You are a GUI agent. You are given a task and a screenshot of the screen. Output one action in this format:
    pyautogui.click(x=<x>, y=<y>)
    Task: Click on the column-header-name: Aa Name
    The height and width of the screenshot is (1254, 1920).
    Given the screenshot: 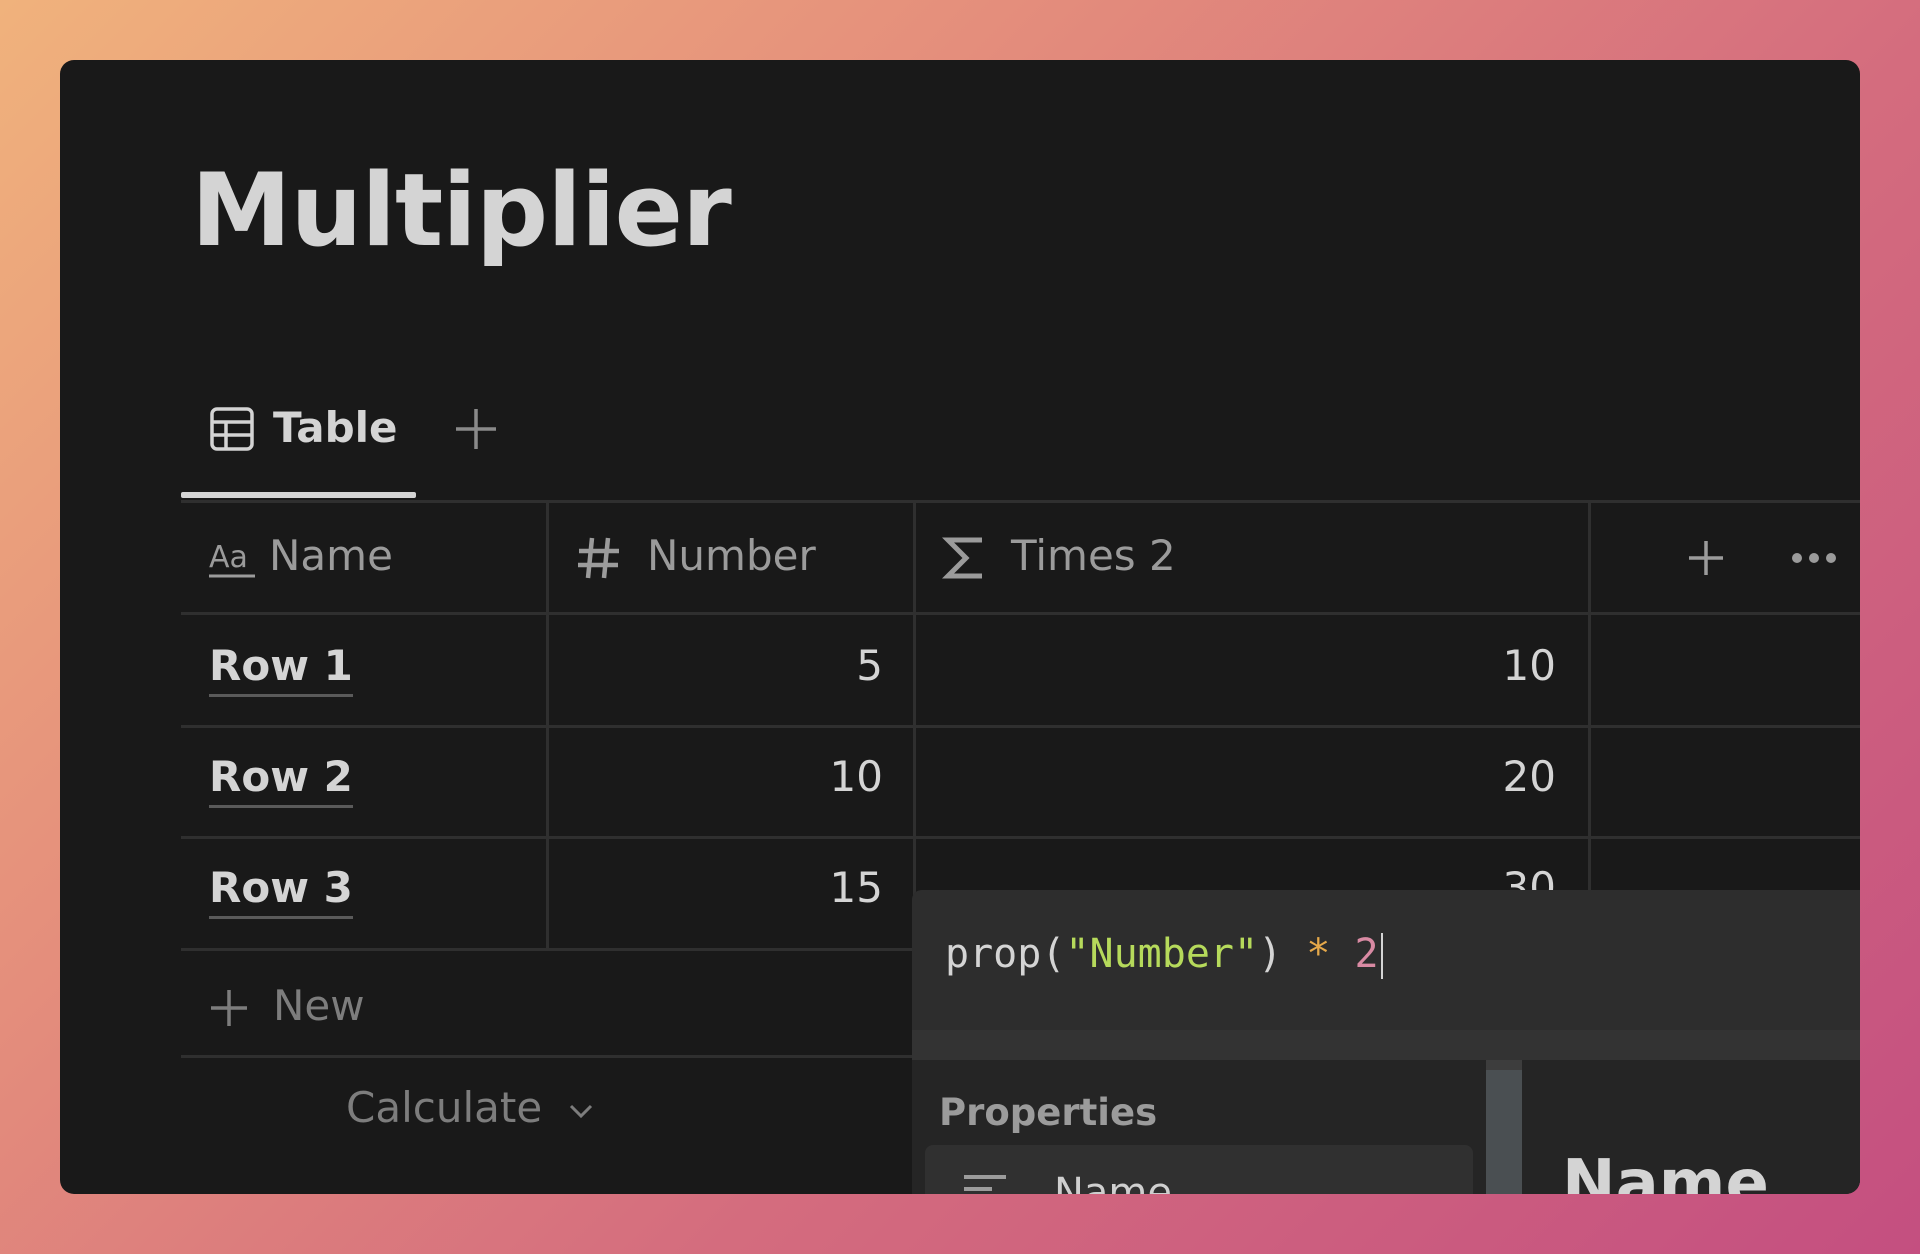 What is the action you would take?
    pyautogui.click(x=363, y=556)
    